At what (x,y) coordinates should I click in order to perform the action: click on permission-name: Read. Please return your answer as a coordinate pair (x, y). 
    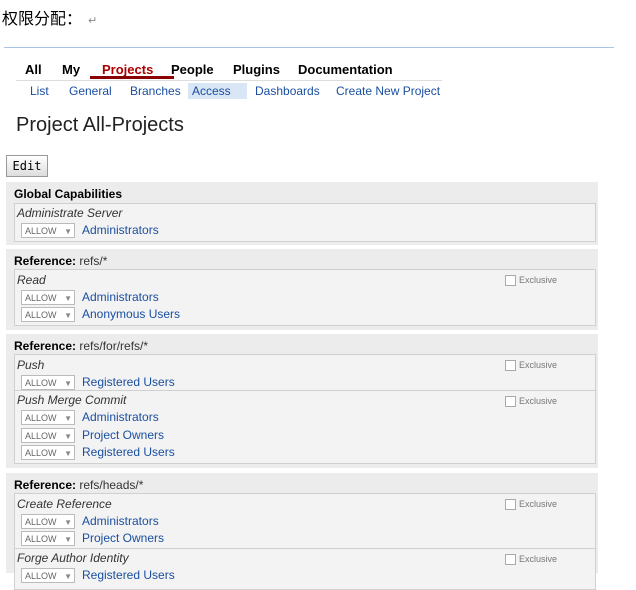
    Looking at the image, I should click on (31, 280).